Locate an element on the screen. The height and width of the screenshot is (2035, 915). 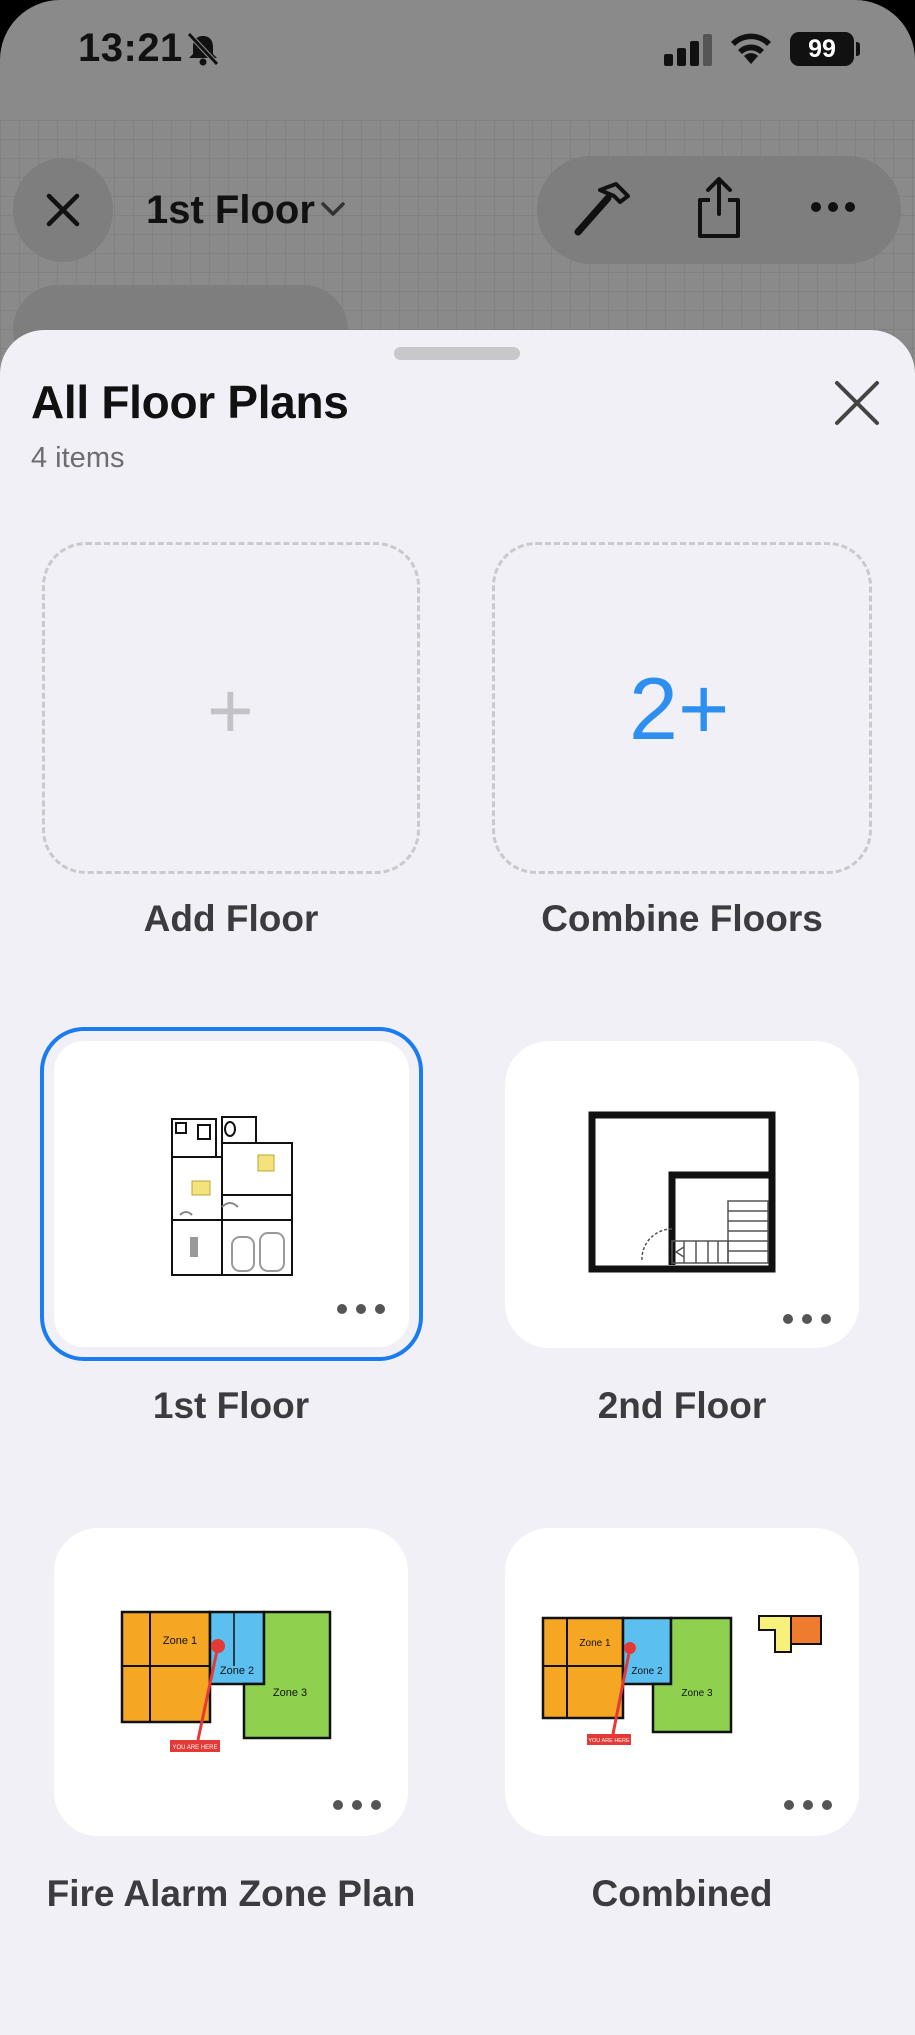
floor-selector: 1st Floor is located at coordinates (230, 210).